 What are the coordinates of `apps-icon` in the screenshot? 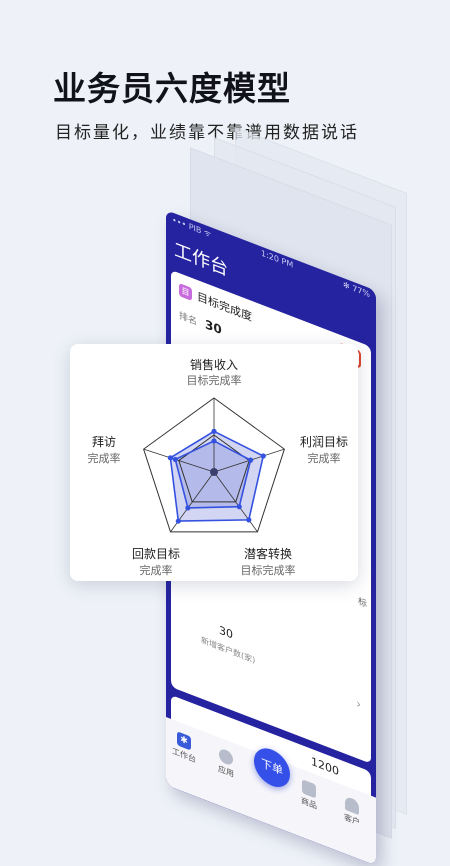 It's located at (226, 757).